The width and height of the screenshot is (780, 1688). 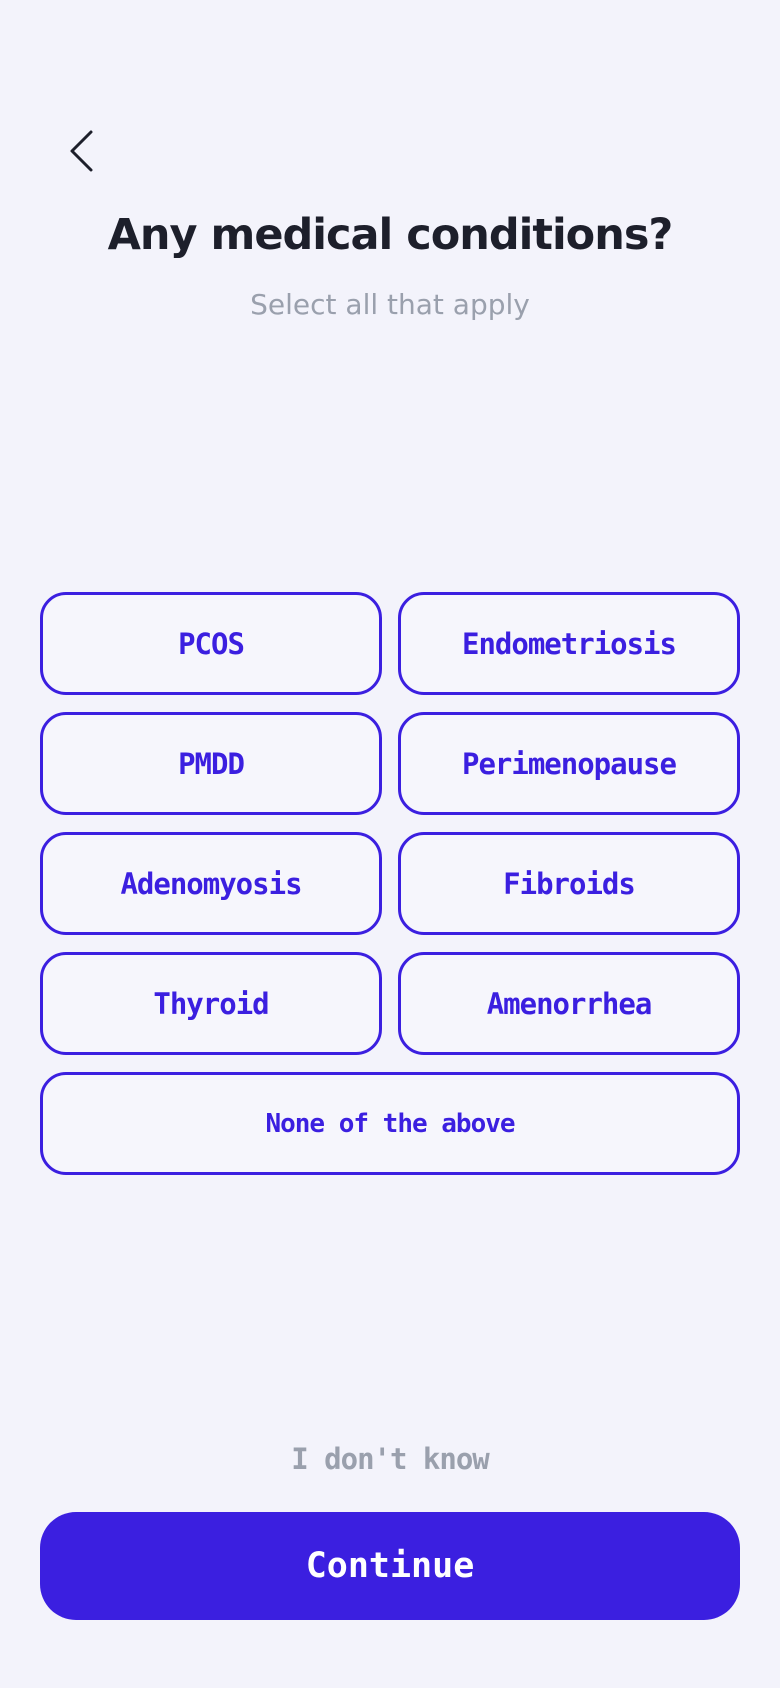 What do you see at coordinates (390, 1459) in the screenshot?
I see `dont-know-link: I don't know` at bounding box center [390, 1459].